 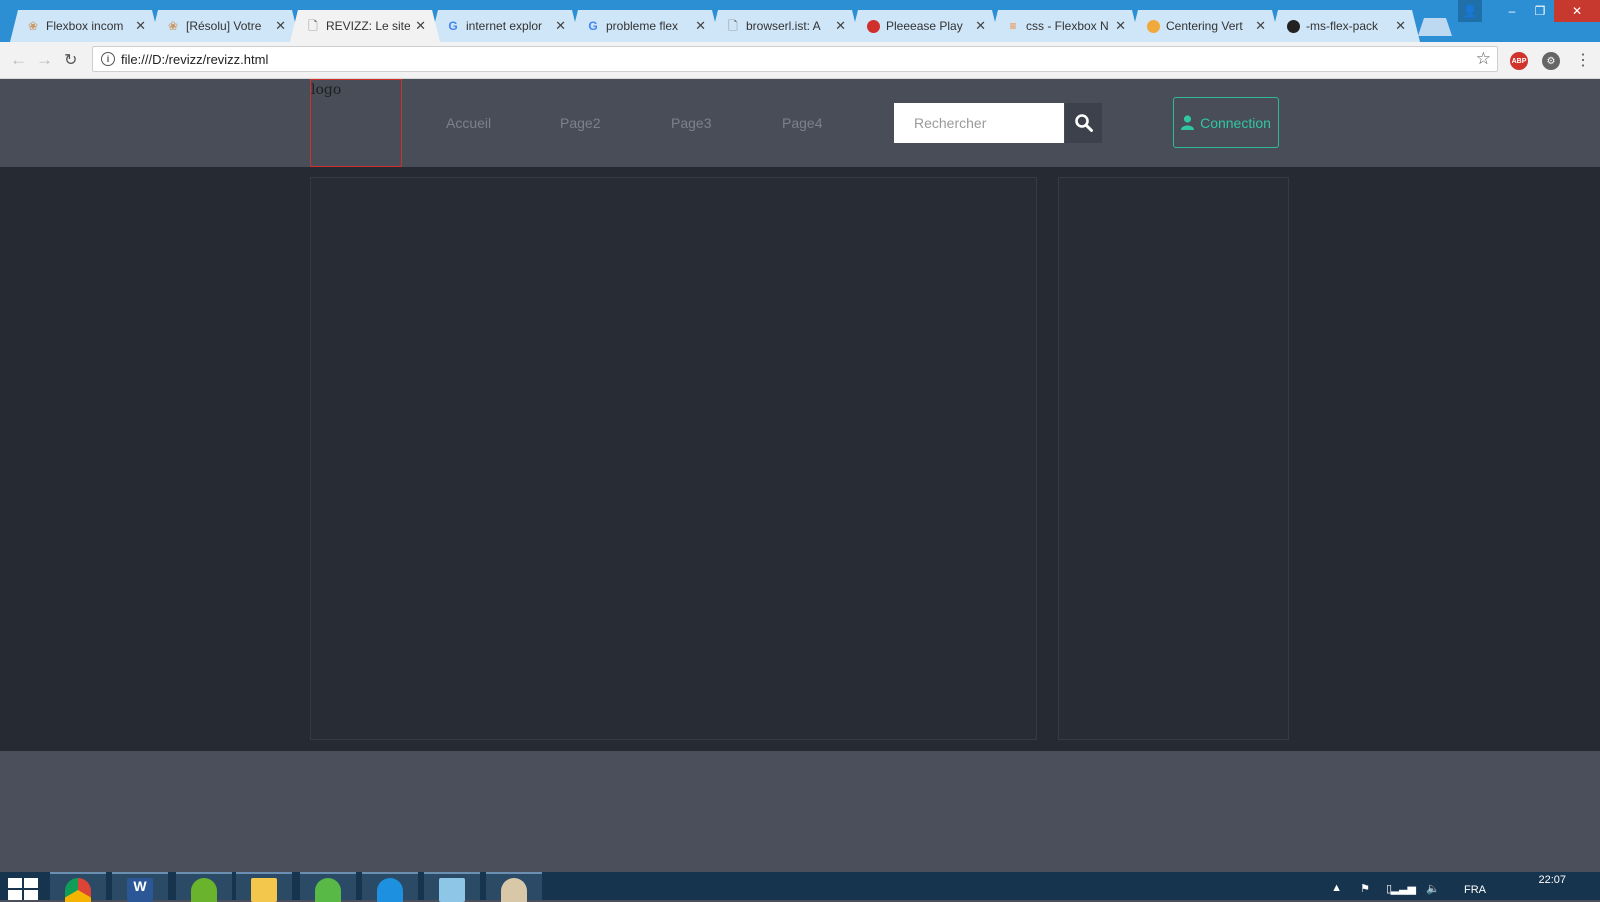 What do you see at coordinates (1067, 26) in the screenshot?
I see `tab-label: css - Flexbox N` at bounding box center [1067, 26].